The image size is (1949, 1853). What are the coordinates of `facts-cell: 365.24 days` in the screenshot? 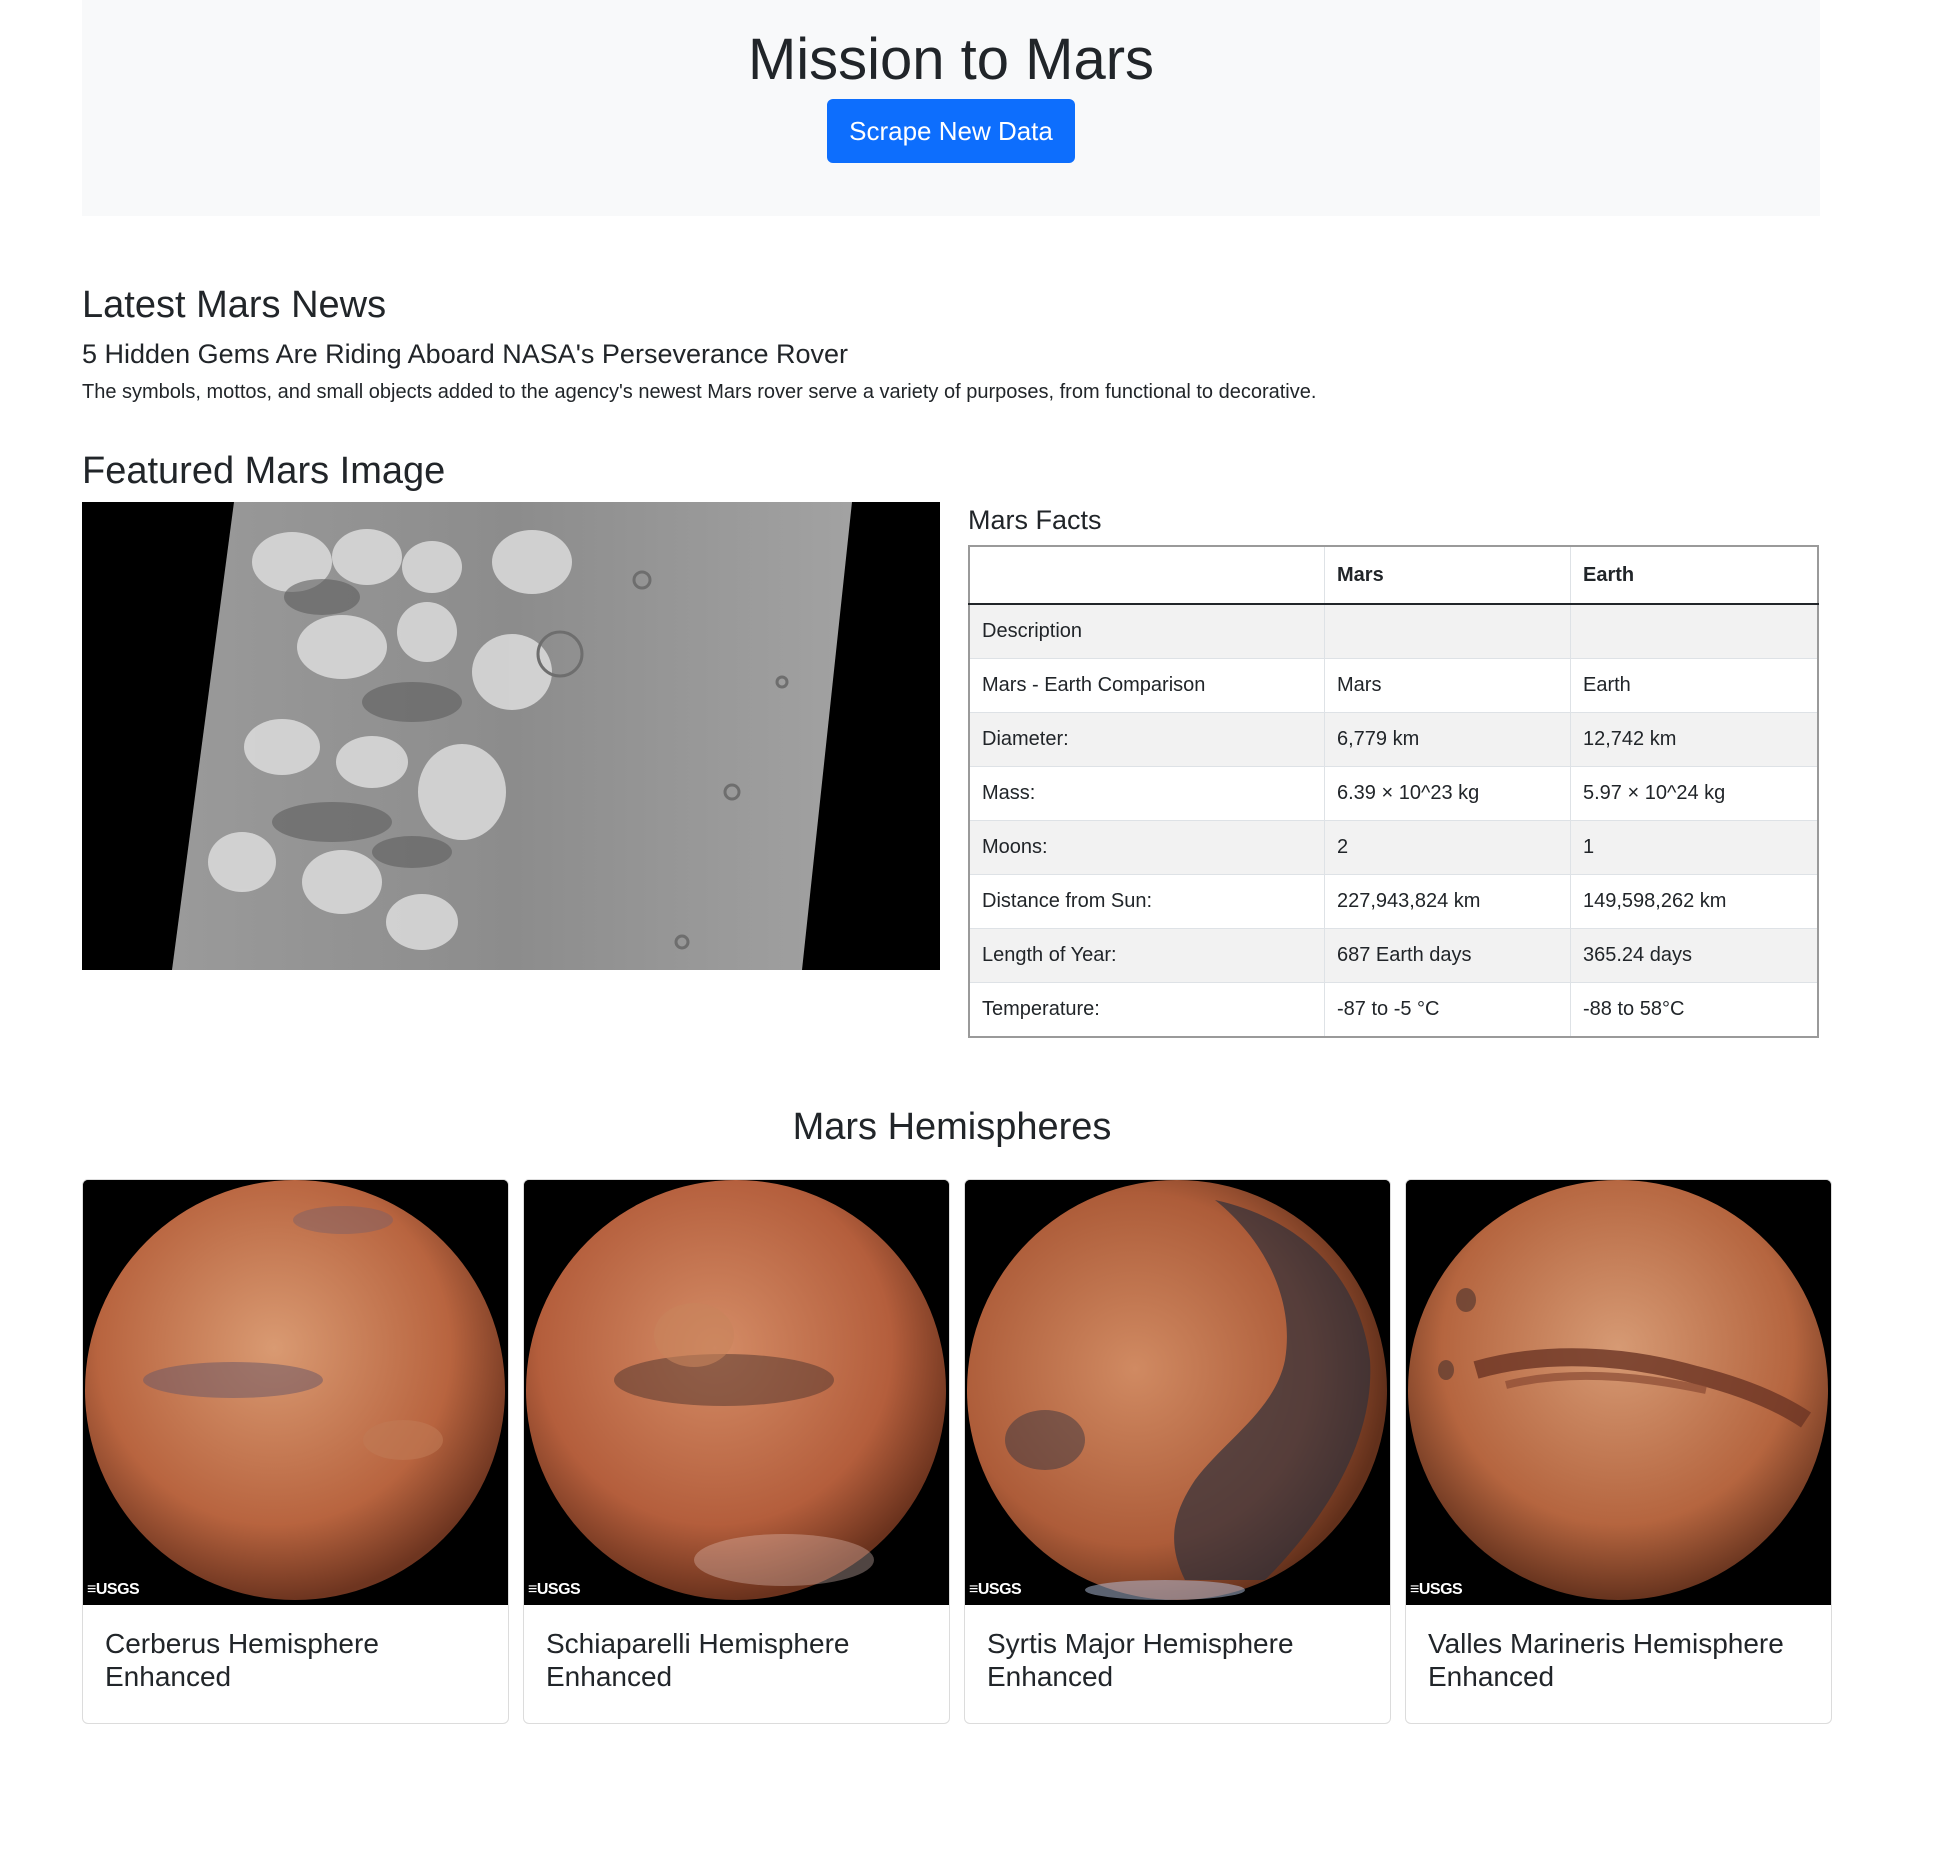 It's located at (1694, 955).